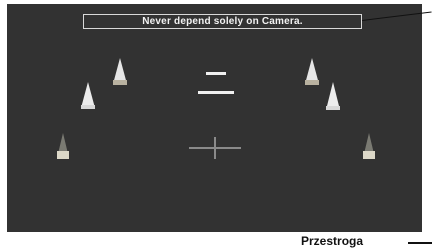  I want to click on guide-marker-cone-right-middle, so click(333, 96).